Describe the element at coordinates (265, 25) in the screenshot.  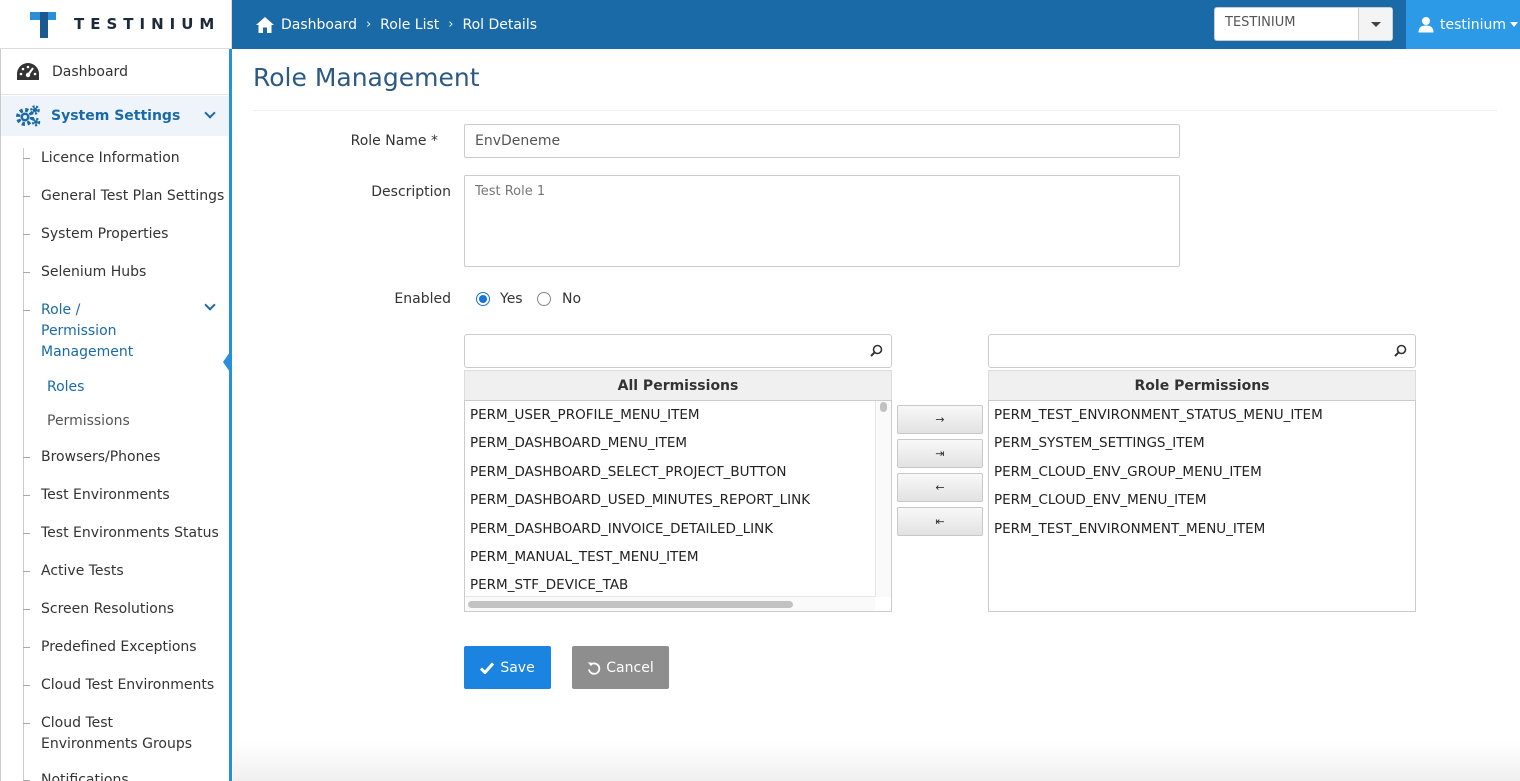
I see `home-icon` at that location.